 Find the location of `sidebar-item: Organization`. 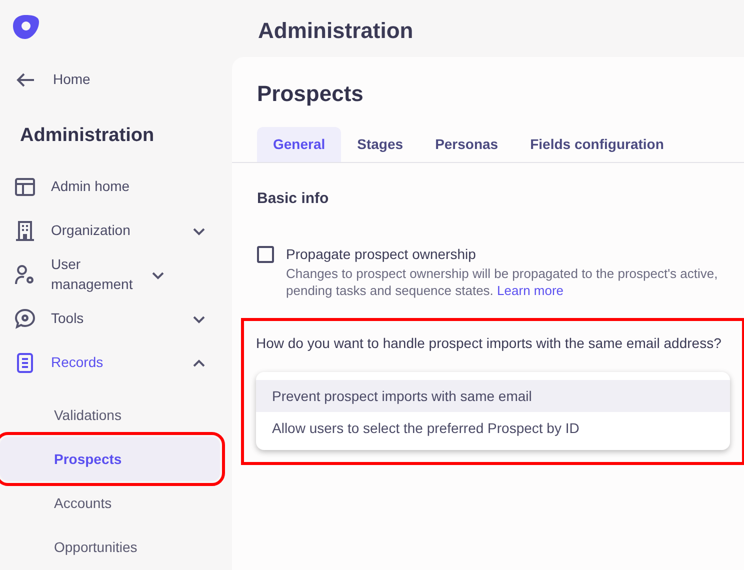

sidebar-item: Organization is located at coordinates (116, 230).